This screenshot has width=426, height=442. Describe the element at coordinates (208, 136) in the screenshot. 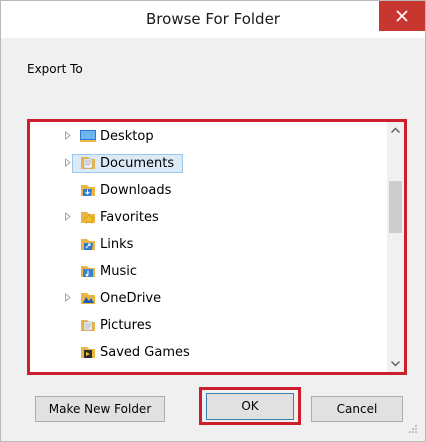

I see `tree-item-desktop: Desktop` at that location.